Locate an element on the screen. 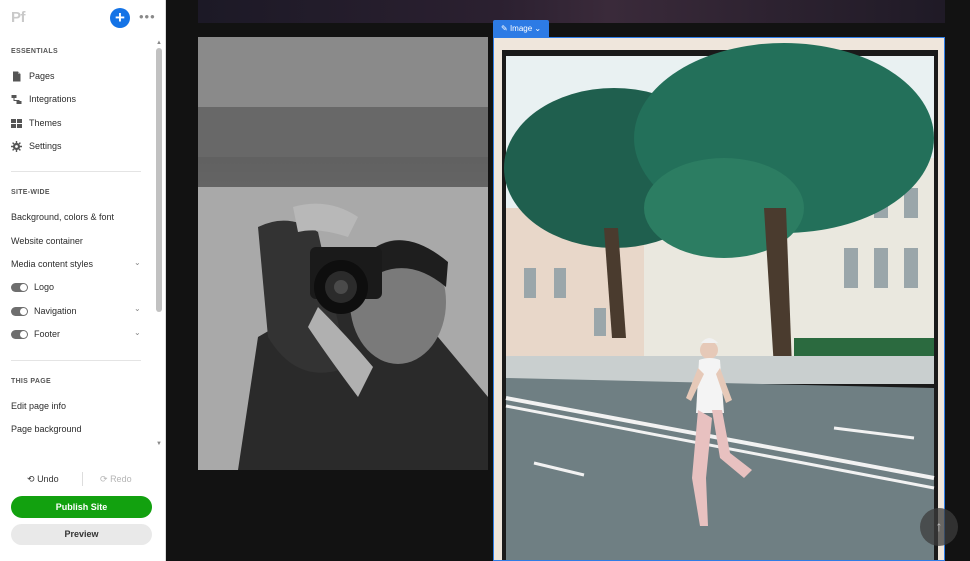 This screenshot has height=561, width=970. scroll-top-icon: ↑ is located at coordinates (939, 527).